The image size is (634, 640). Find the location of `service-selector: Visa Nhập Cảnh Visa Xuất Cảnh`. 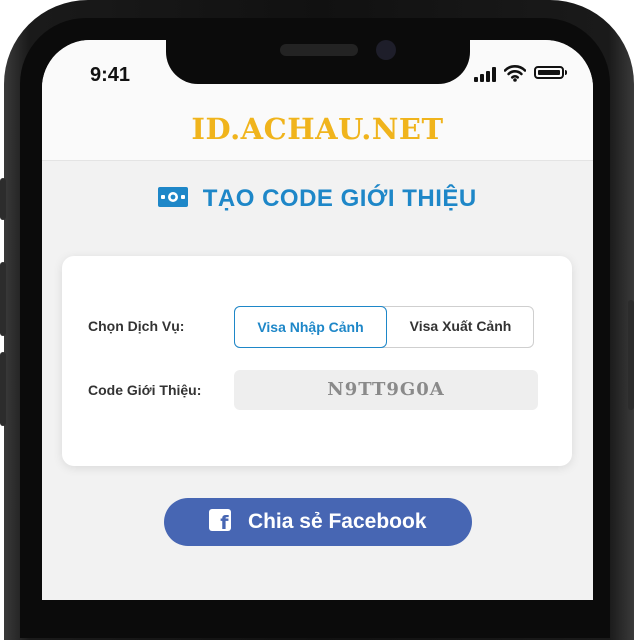

service-selector: Visa Nhập Cảnh Visa Xuất Cảnh is located at coordinates (384, 327).